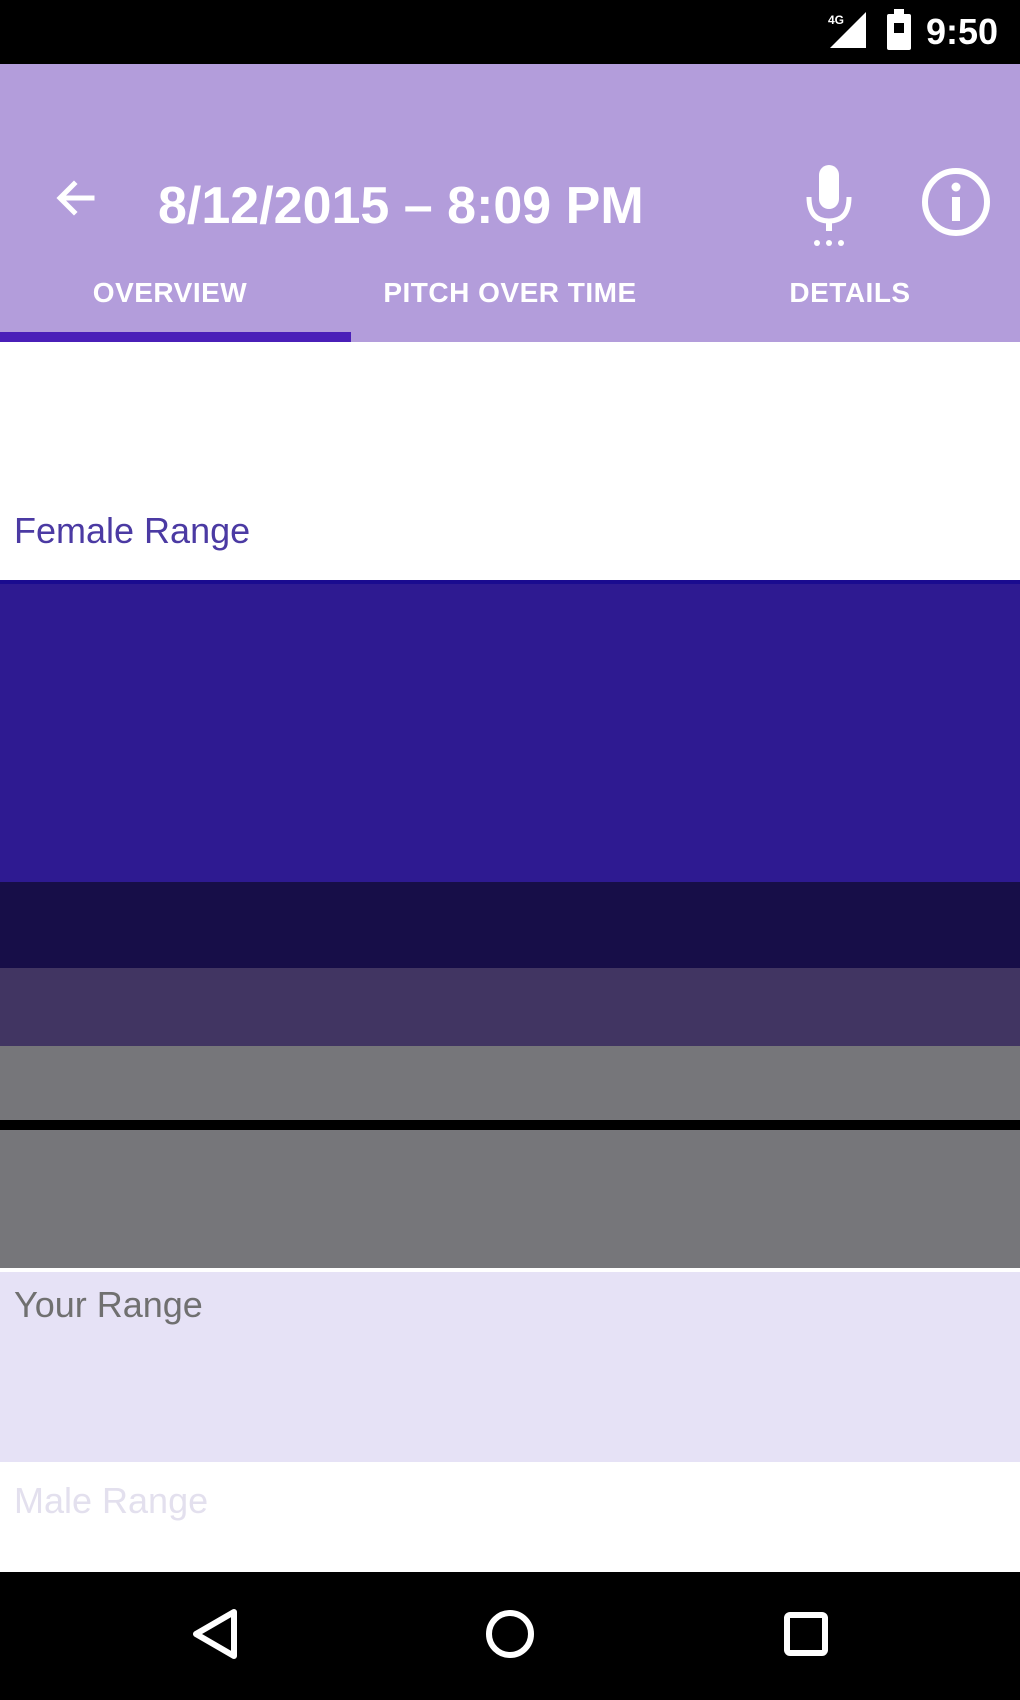  I want to click on overlap-band-mid, so click(510, 1007).